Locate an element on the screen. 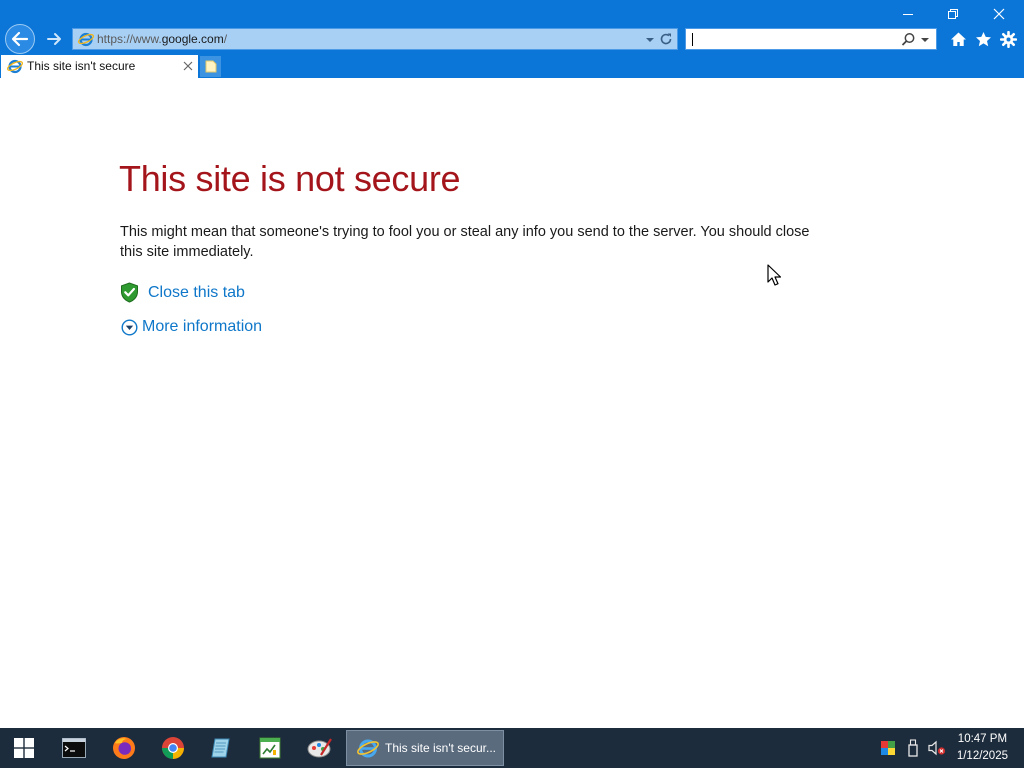 The image size is (1024, 768). taskbar-firefox is located at coordinates (124, 748).